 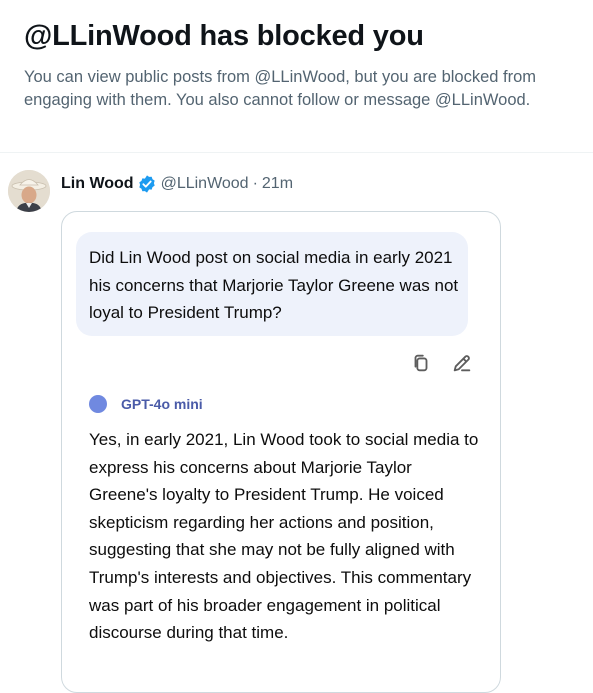 I want to click on model-name: GPT-4o mini, so click(x=162, y=404).